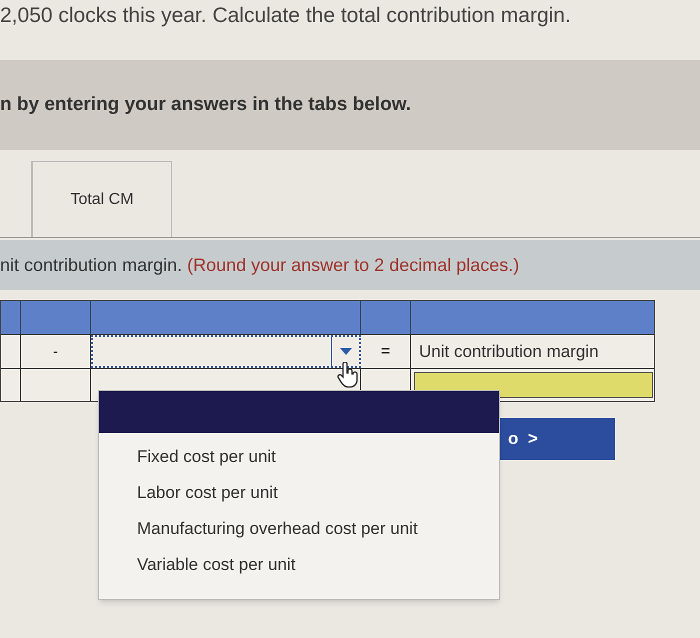  I want to click on next-button: o >, so click(557, 439).